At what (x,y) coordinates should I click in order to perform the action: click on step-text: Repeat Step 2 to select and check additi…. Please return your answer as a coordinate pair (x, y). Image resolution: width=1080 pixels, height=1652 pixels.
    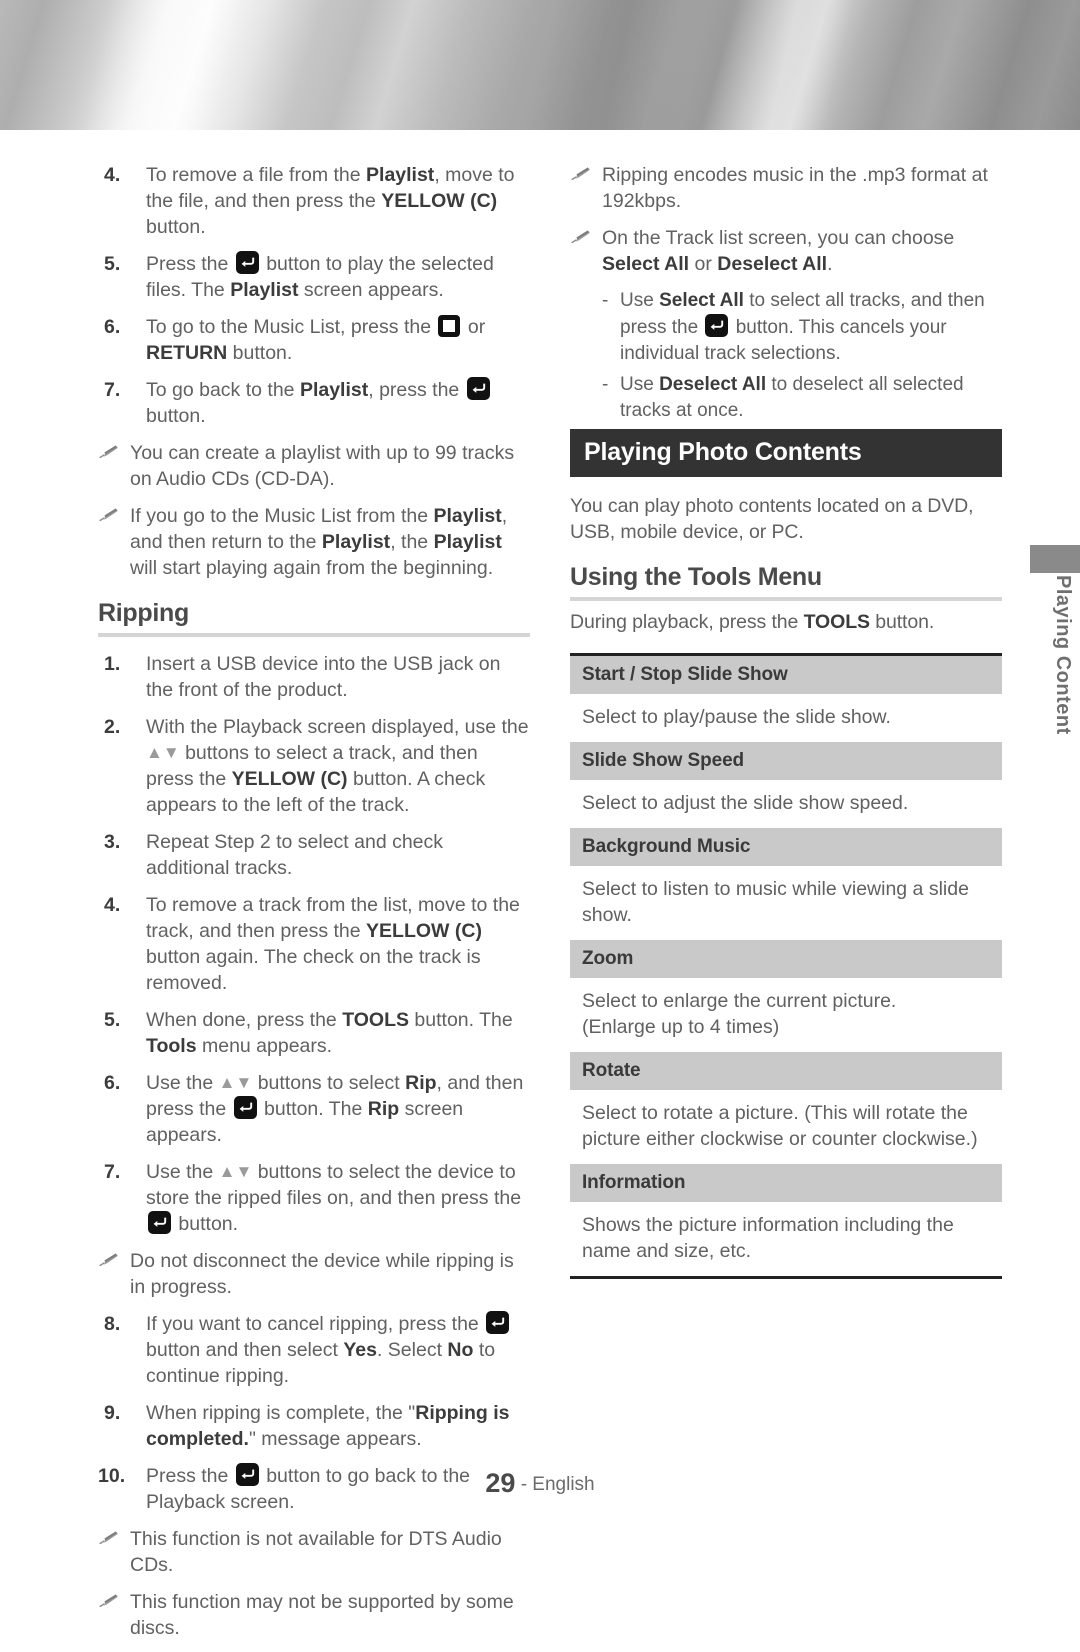
    Looking at the image, I should click on (295, 855).